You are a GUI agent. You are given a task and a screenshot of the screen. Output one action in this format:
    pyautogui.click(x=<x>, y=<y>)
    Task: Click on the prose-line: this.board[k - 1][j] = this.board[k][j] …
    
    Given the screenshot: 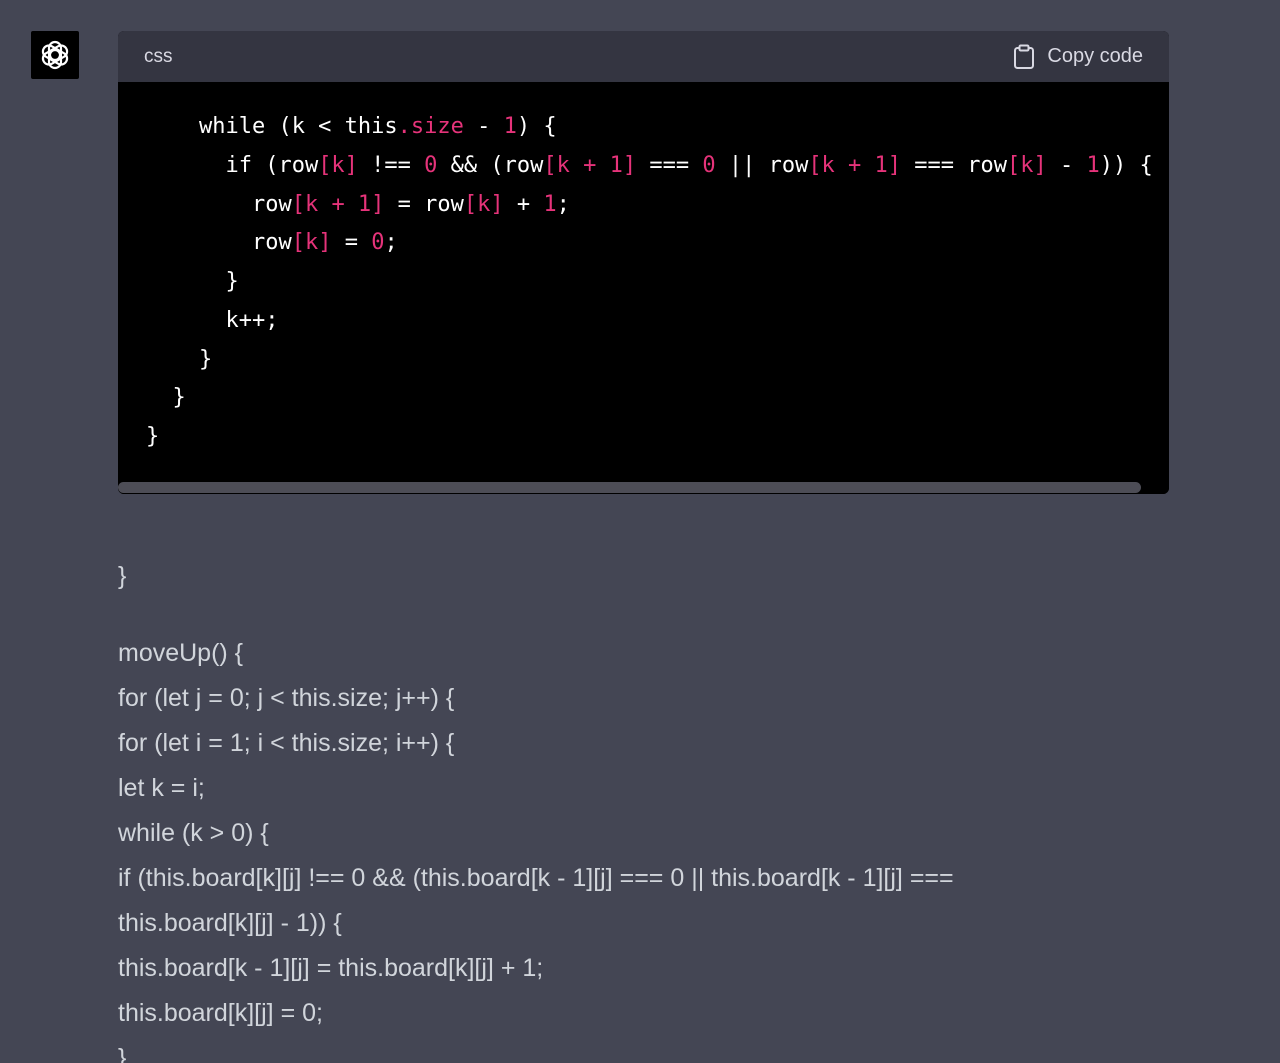 What is the action you would take?
    pyautogui.click(x=331, y=968)
    